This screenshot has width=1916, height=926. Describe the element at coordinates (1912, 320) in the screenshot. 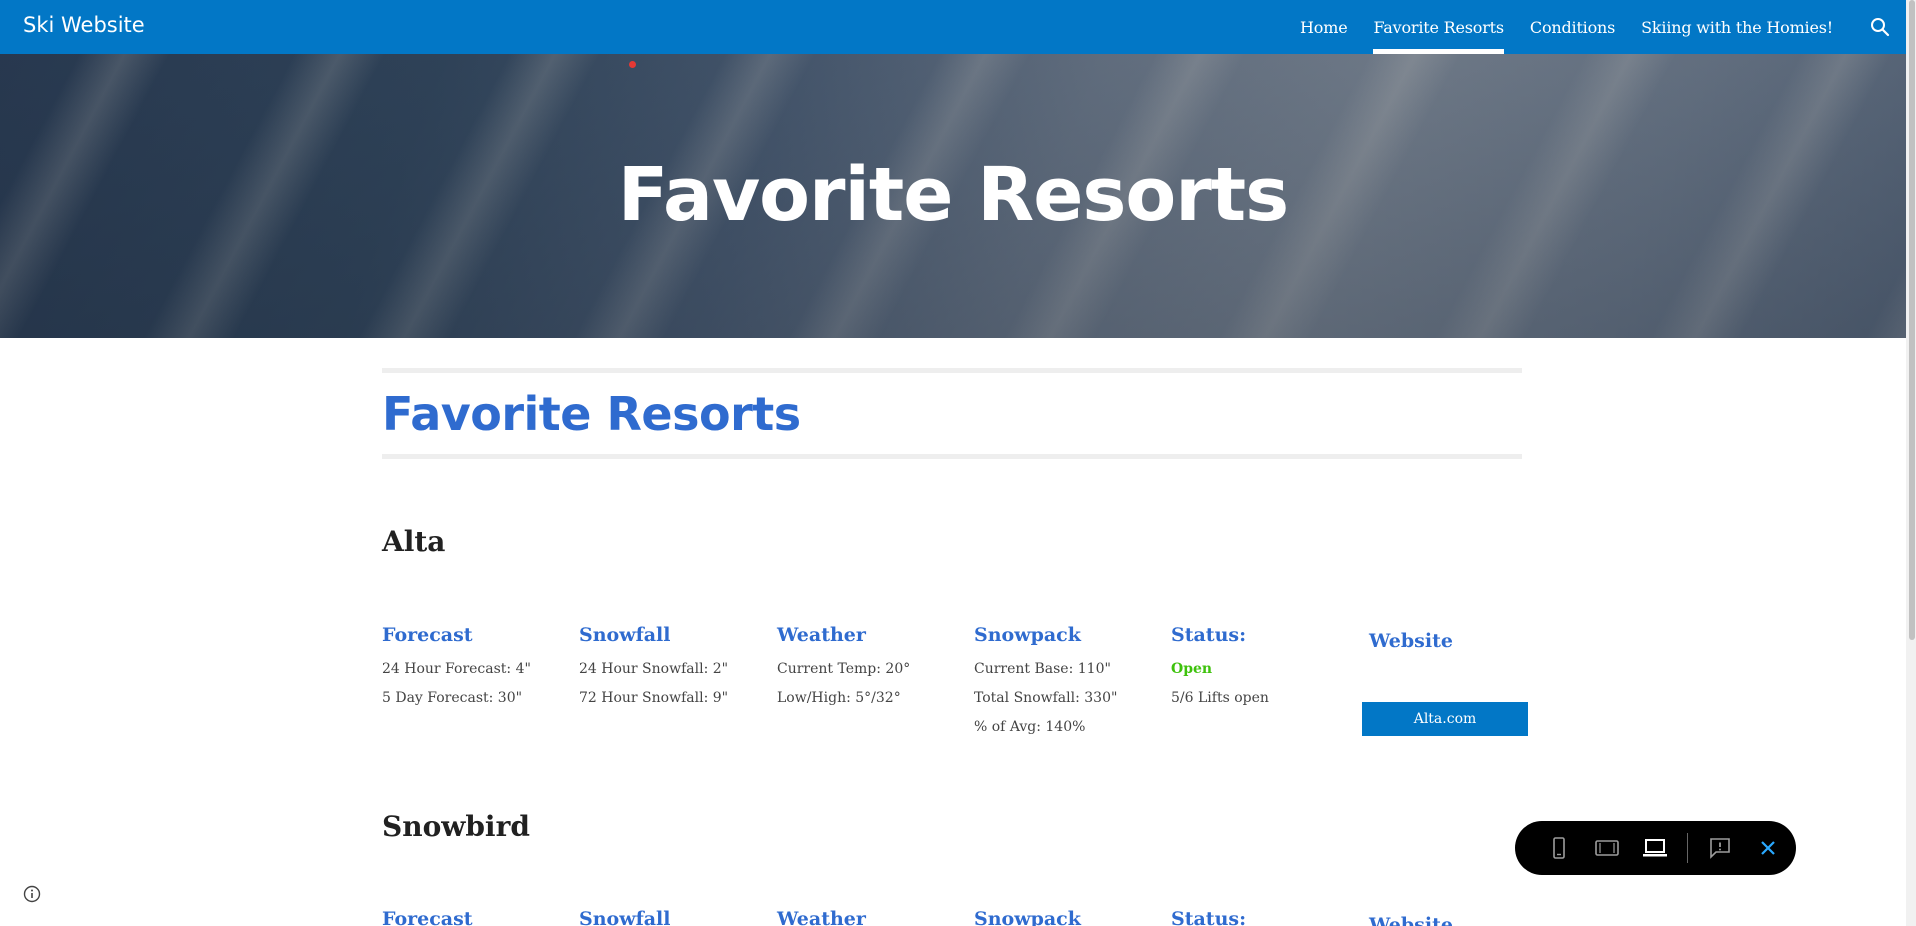

I see `page-scrollbar-thumb` at that location.